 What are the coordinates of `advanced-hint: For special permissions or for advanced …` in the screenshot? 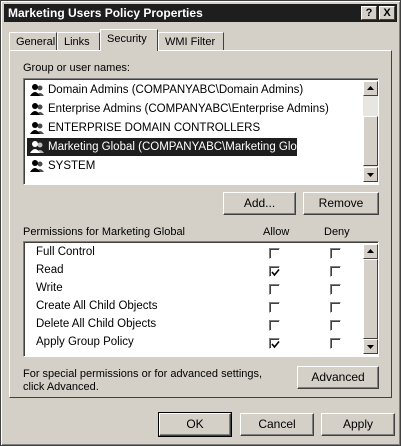 It's located at (143, 380).